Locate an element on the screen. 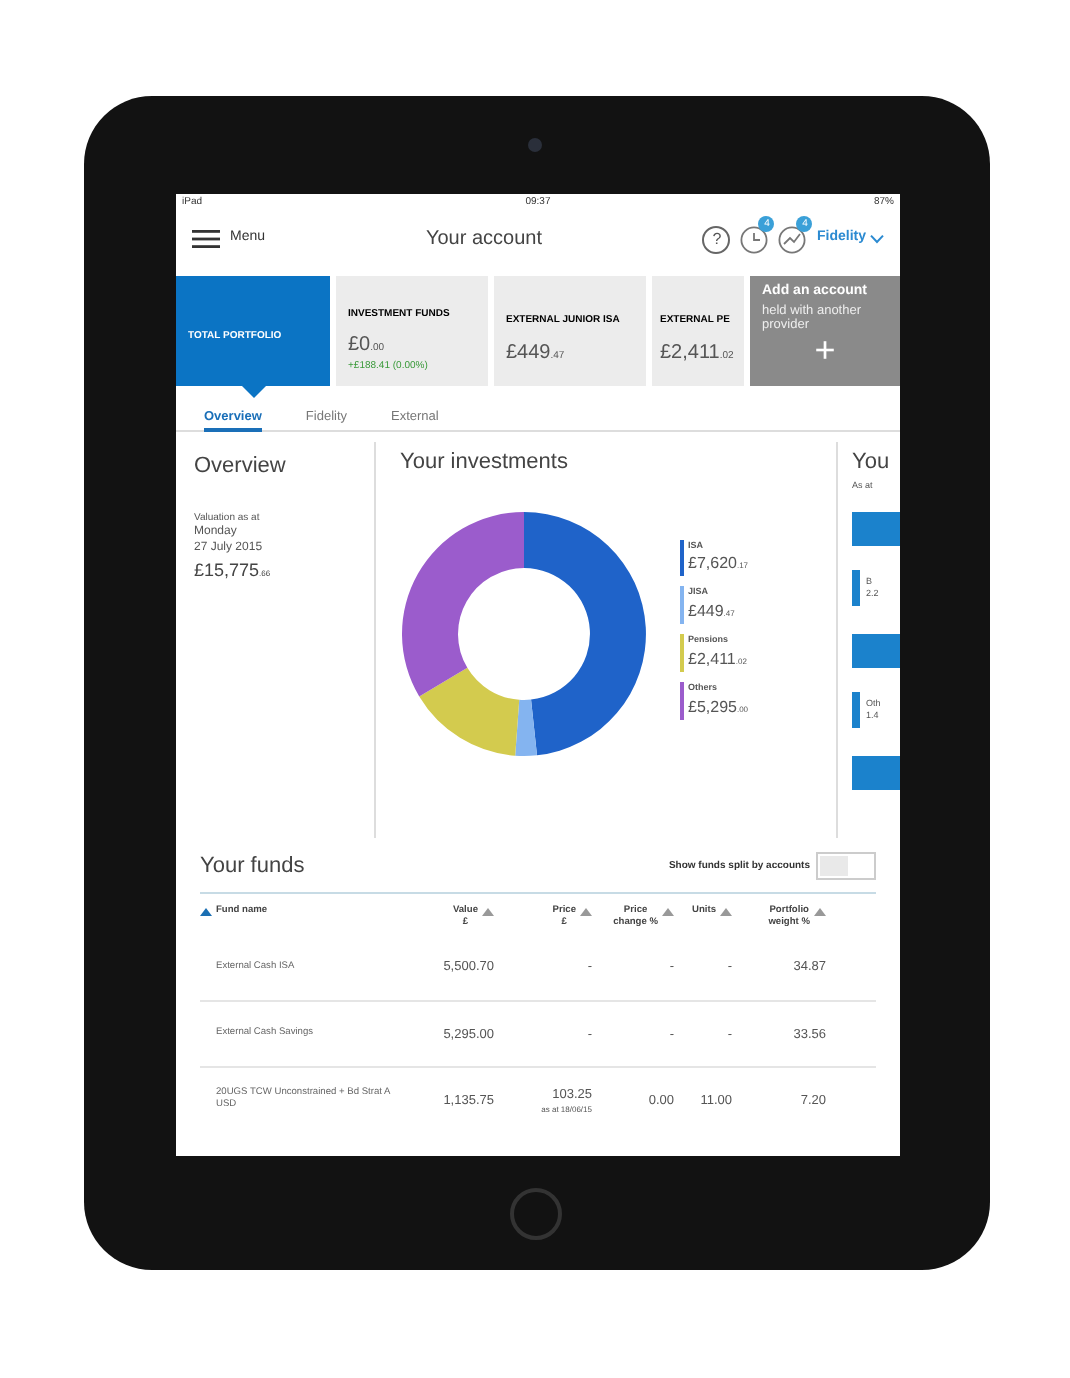 The width and height of the screenshot is (1070, 1378). home-button is located at coordinates (536, 1214).